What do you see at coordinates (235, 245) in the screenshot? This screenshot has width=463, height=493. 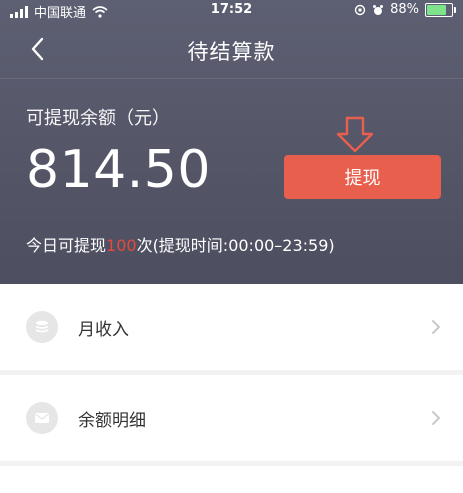 I see `withdraw-note-suffix: 次(提现时间:00:00–23:59)` at bounding box center [235, 245].